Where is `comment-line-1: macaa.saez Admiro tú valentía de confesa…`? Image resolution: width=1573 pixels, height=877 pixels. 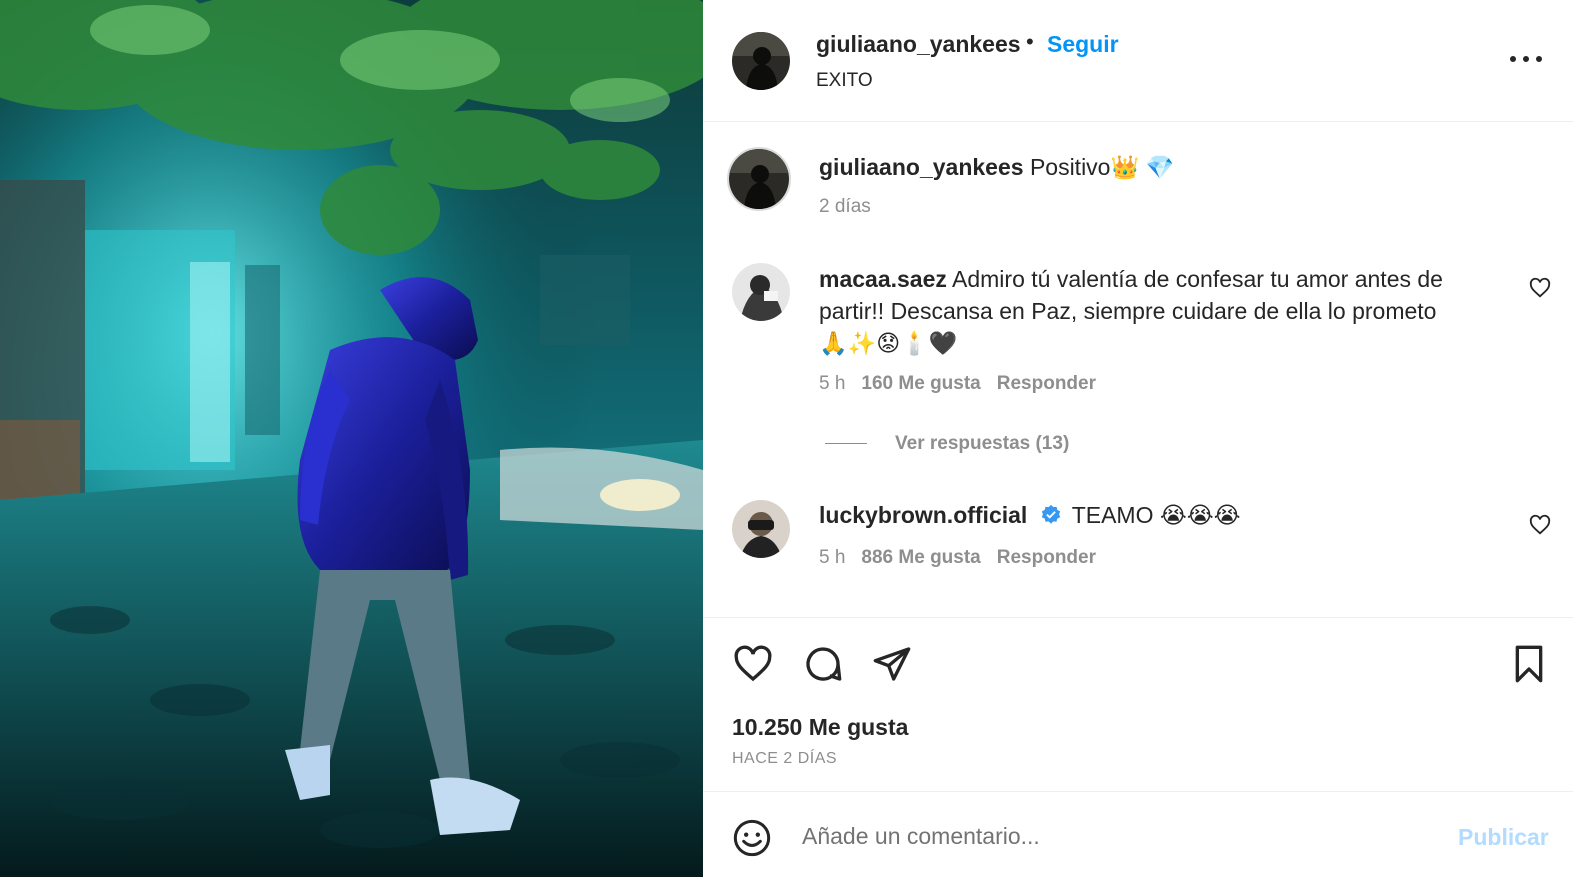
comment-line-1: macaa.saez Admiro tú valentía de confesa… is located at coordinates (1131, 279).